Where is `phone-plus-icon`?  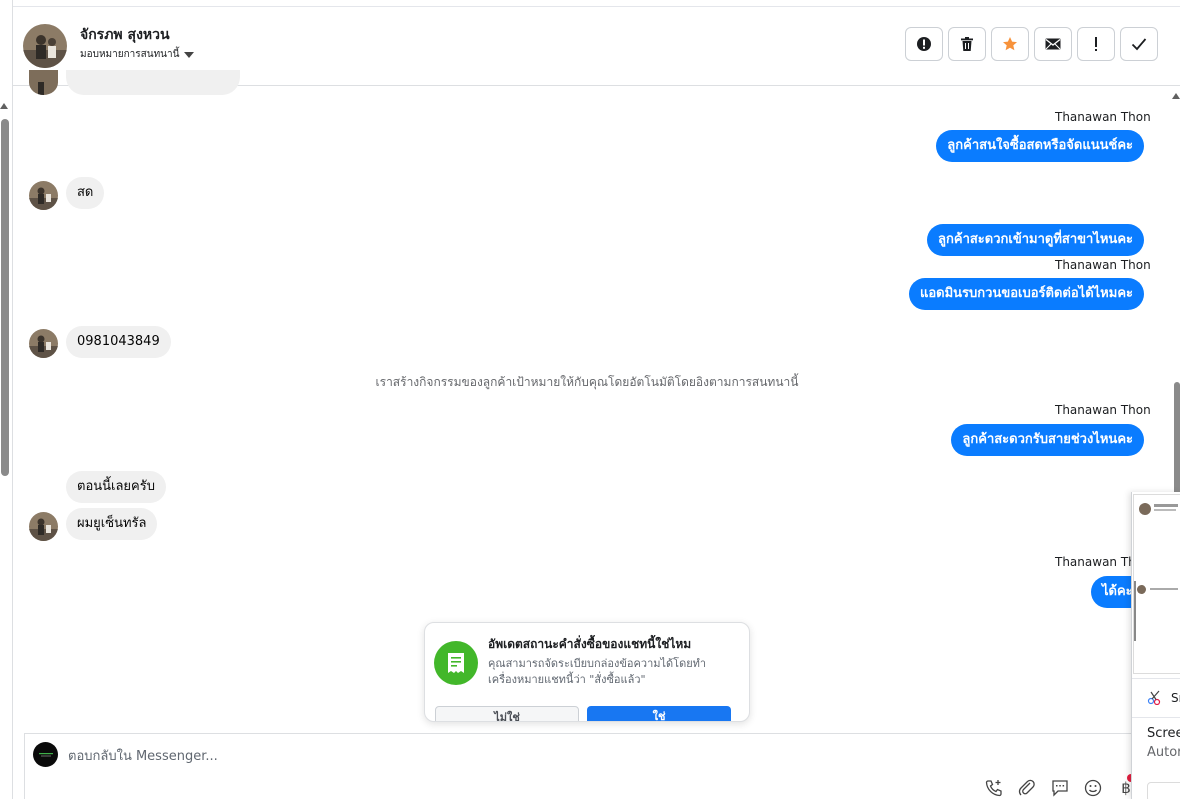
phone-plus-icon is located at coordinates (993, 788).